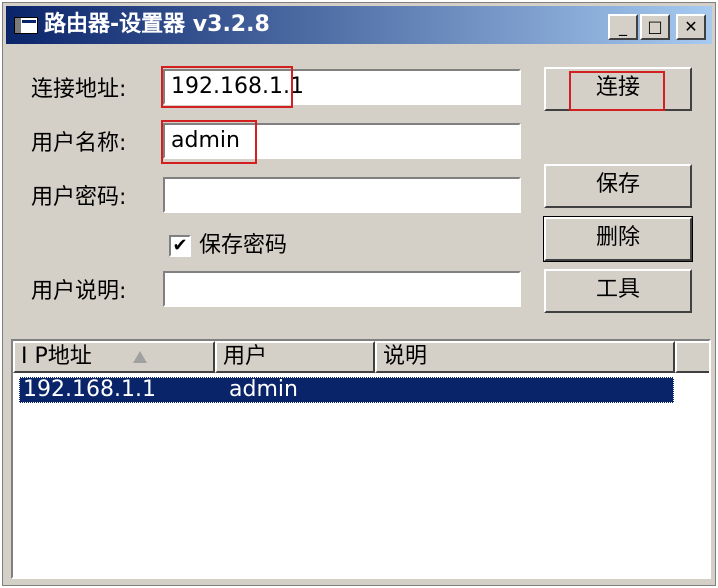  What do you see at coordinates (263, 389) in the screenshot?
I see `row-user-cell: admin` at bounding box center [263, 389].